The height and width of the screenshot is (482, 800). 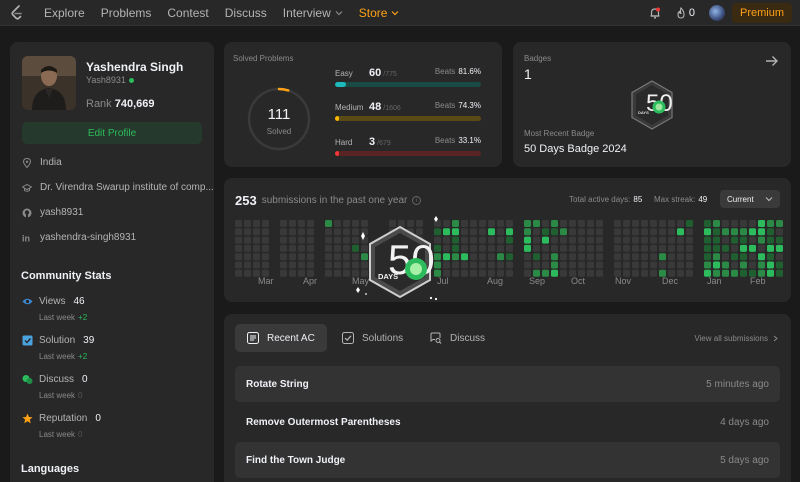 I want to click on tab-recent-ac: Recent AC, so click(x=281, y=338).